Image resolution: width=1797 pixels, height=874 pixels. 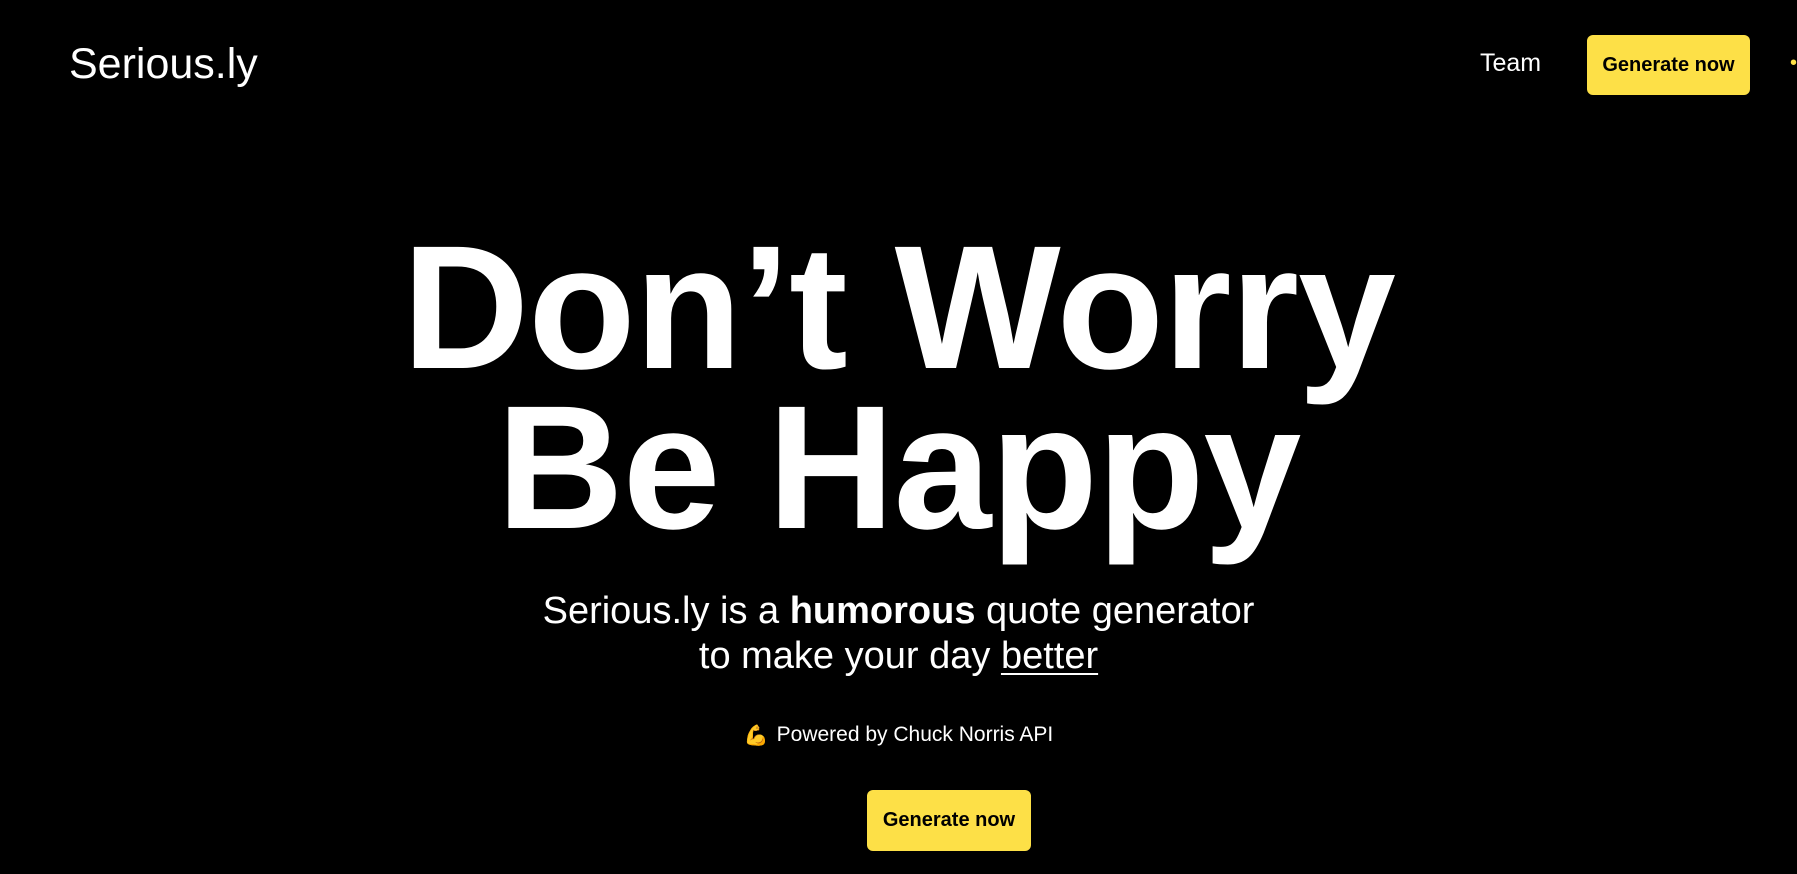 I want to click on flexed-biceps-icon: 💪, so click(x=756, y=736).